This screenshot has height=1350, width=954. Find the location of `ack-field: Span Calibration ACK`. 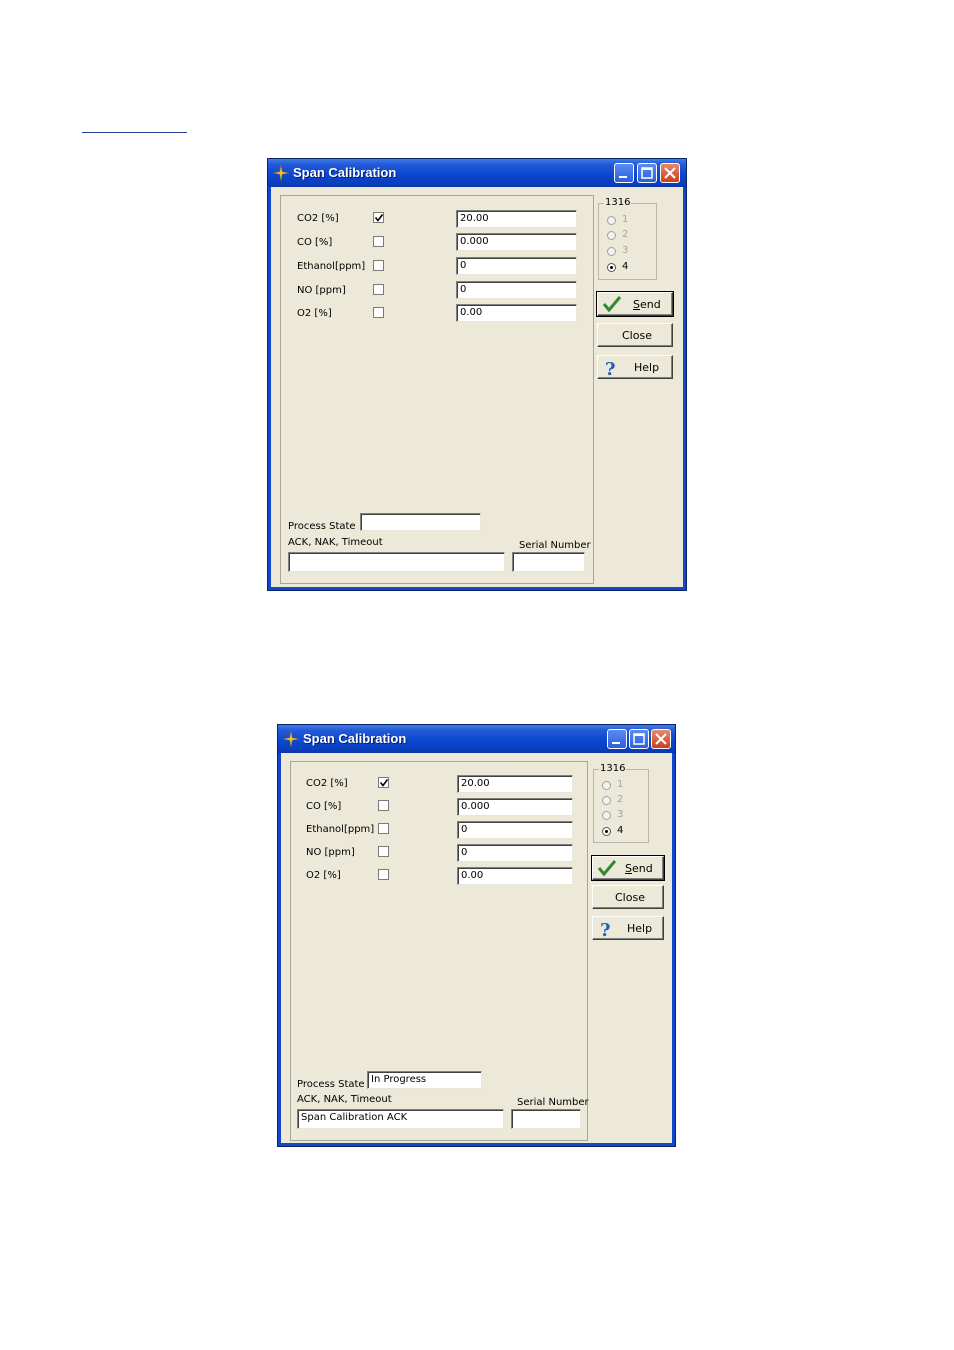

ack-field: Span Calibration ACK is located at coordinates (400, 1119).